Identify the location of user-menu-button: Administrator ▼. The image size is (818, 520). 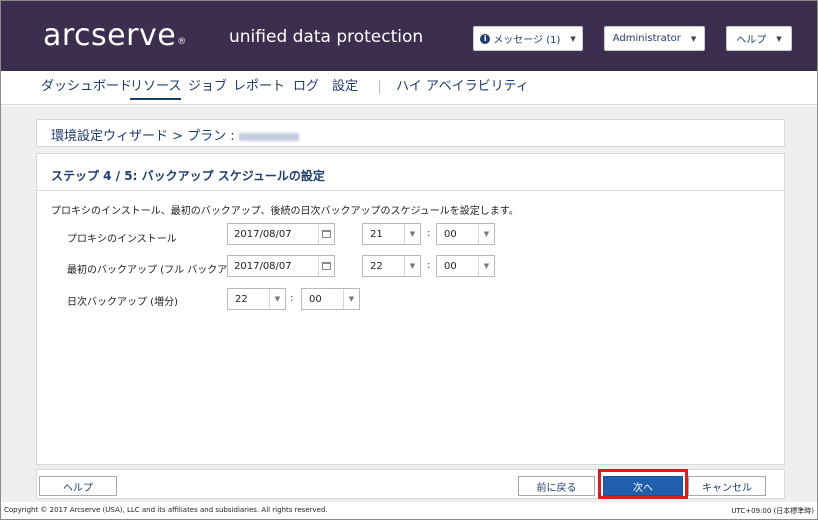
(654, 38).